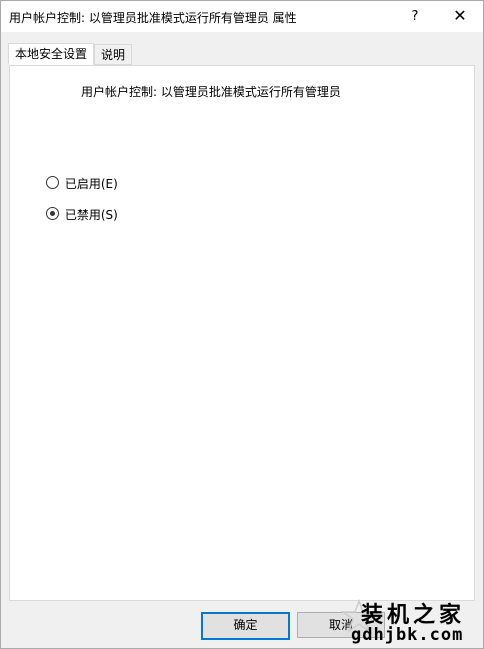 The height and width of the screenshot is (649, 484). I want to click on radio-disabled: 已禁用(S), so click(82, 214).